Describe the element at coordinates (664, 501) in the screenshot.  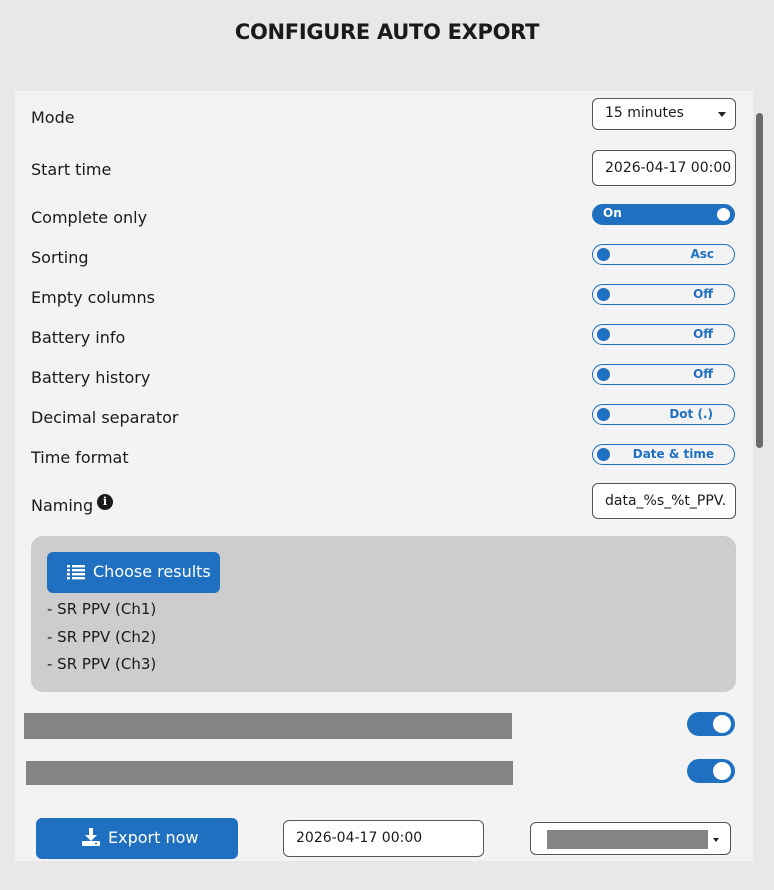
I see `naming-input: data_%s_%t_PPV.` at that location.